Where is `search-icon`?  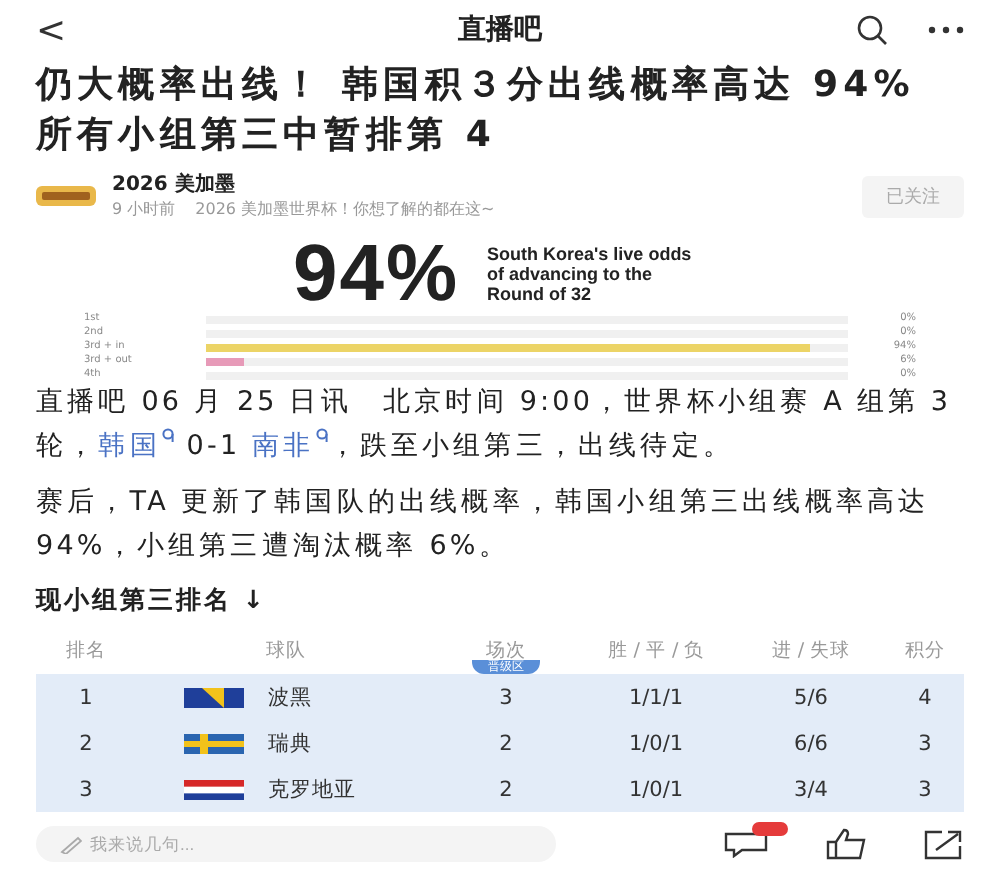 search-icon is located at coordinates (872, 30).